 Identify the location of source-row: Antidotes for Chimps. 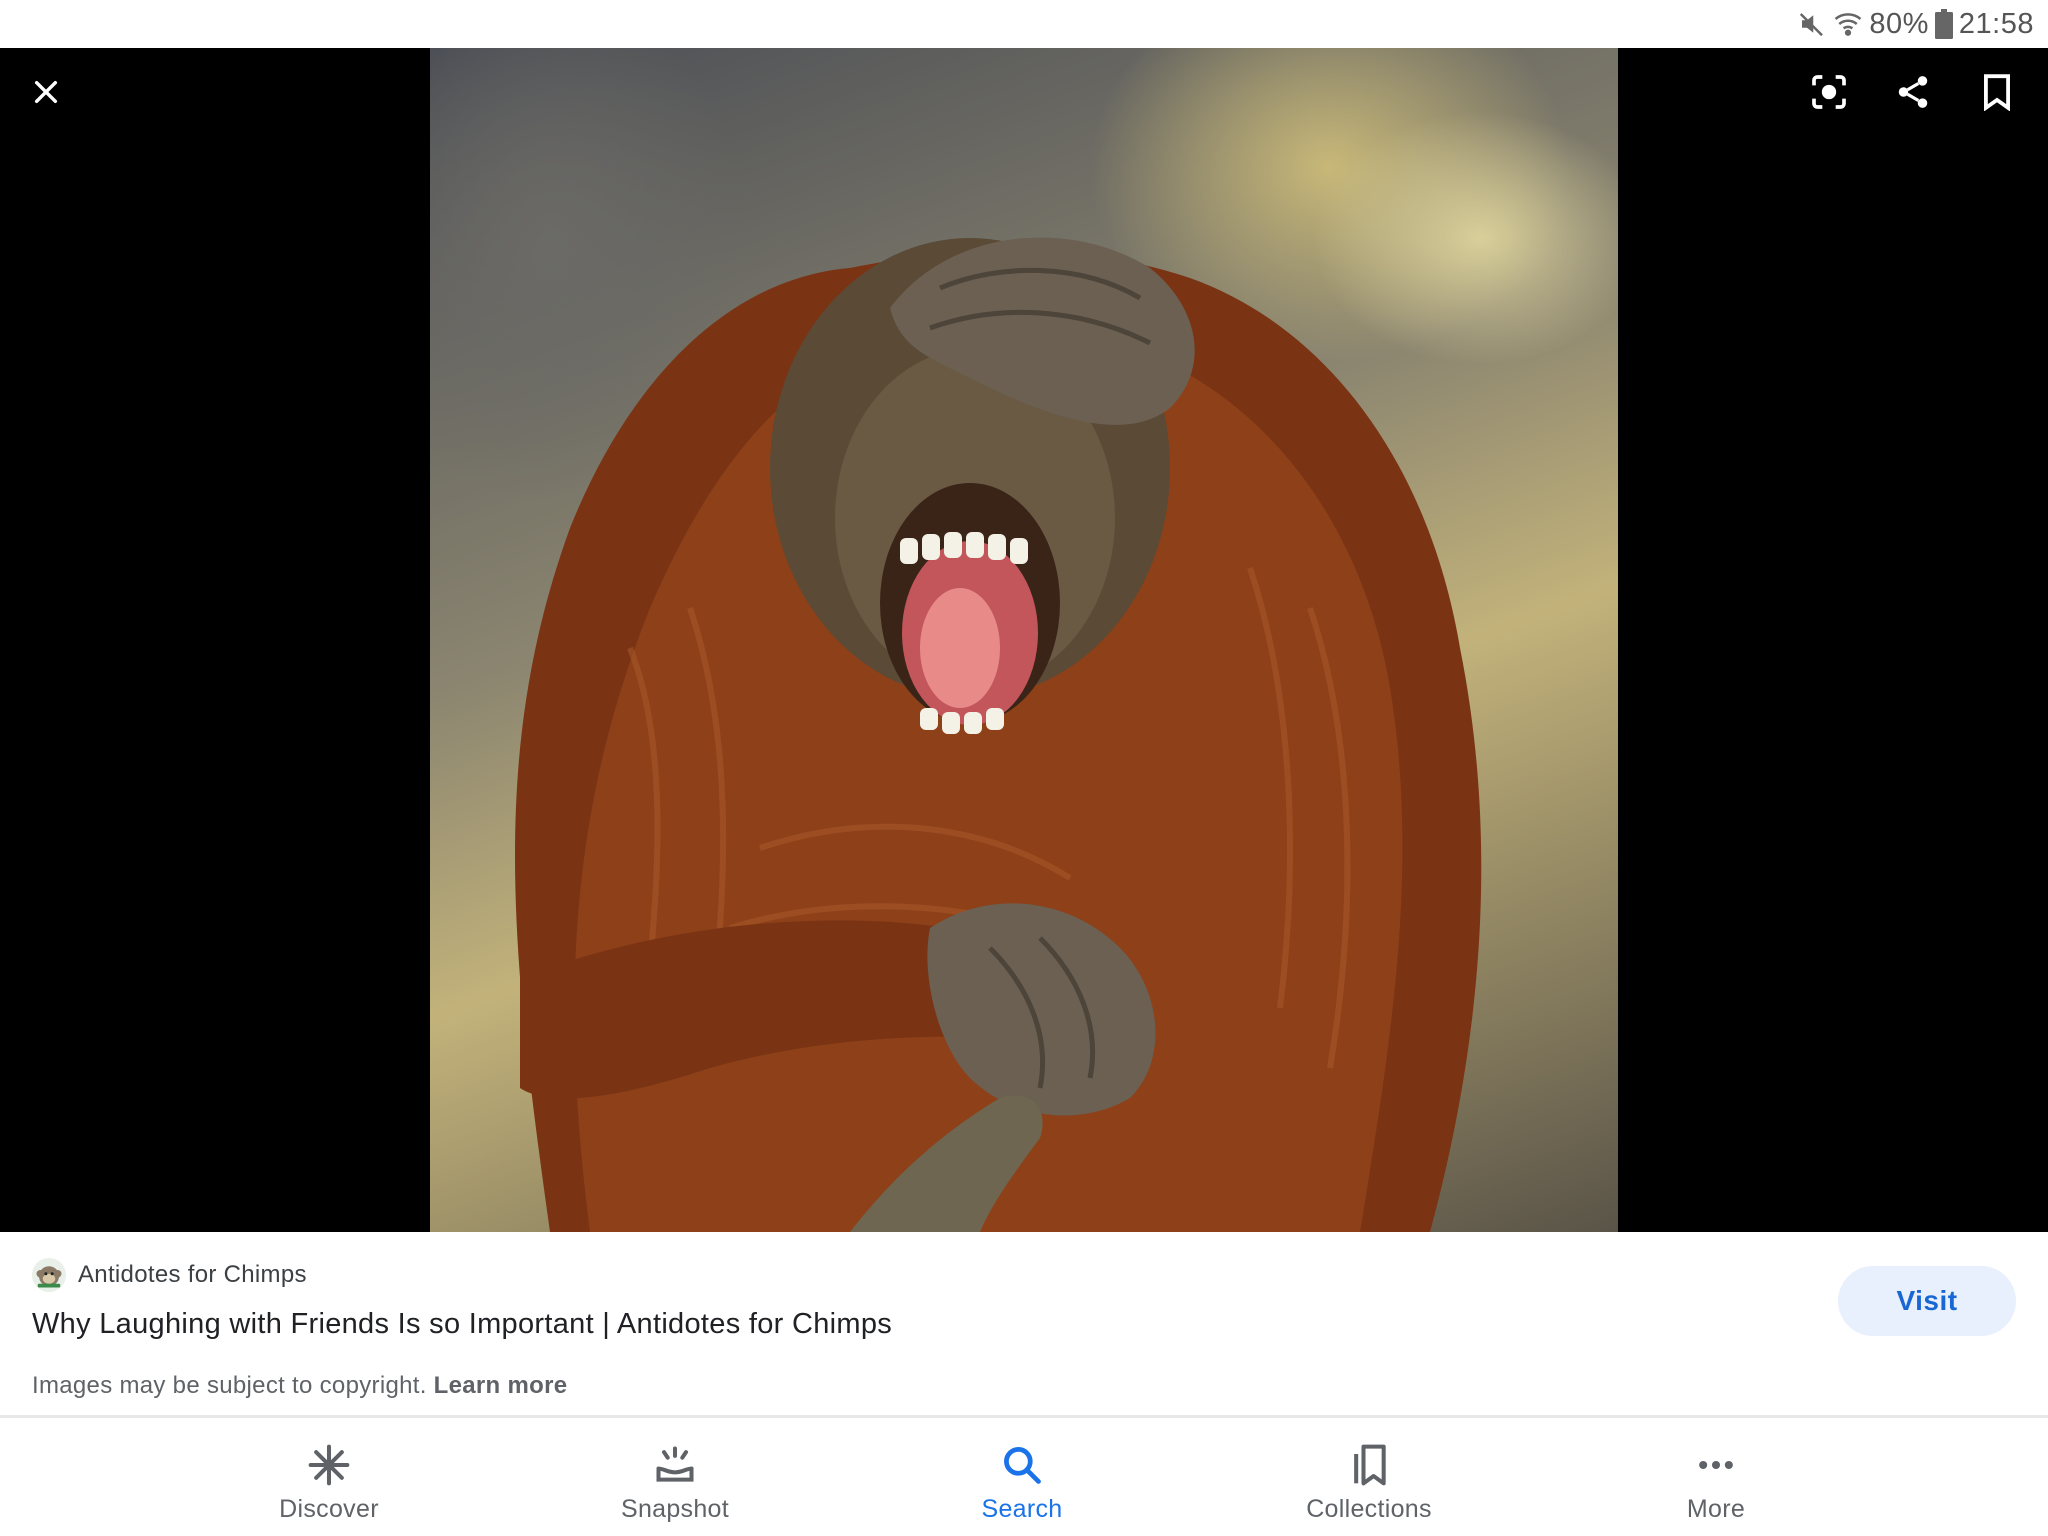
(169, 1275).